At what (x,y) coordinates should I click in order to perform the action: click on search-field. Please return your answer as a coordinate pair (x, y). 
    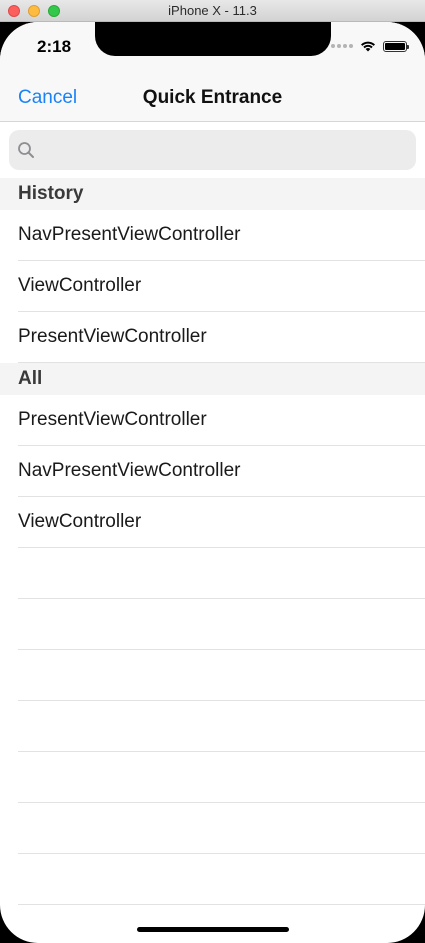
    Looking at the image, I should click on (212, 151).